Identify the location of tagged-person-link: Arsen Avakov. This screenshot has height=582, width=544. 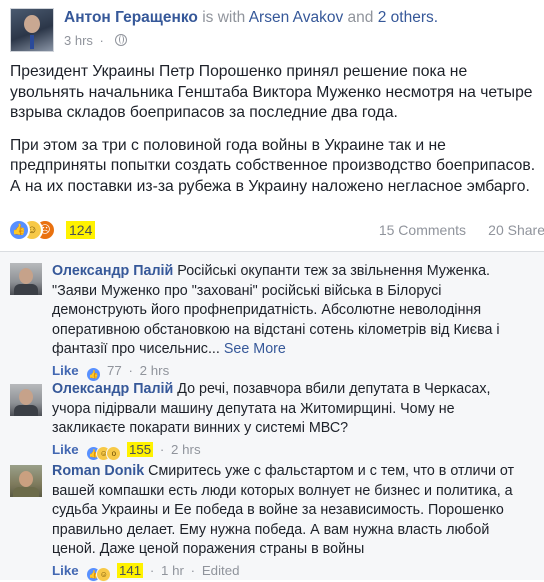
(296, 17).